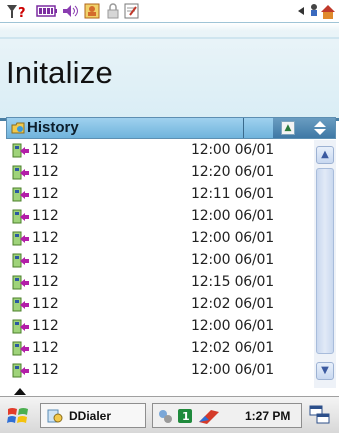  I want to click on expand-arrow-icon, so click(20, 391).